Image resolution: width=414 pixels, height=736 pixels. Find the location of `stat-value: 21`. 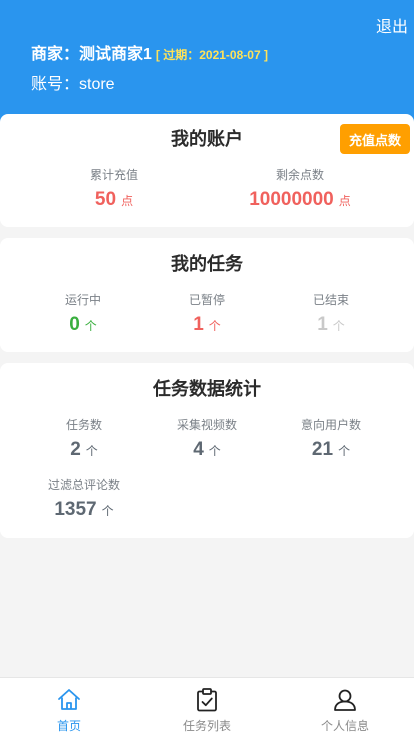

stat-value: 21 is located at coordinates (322, 449).